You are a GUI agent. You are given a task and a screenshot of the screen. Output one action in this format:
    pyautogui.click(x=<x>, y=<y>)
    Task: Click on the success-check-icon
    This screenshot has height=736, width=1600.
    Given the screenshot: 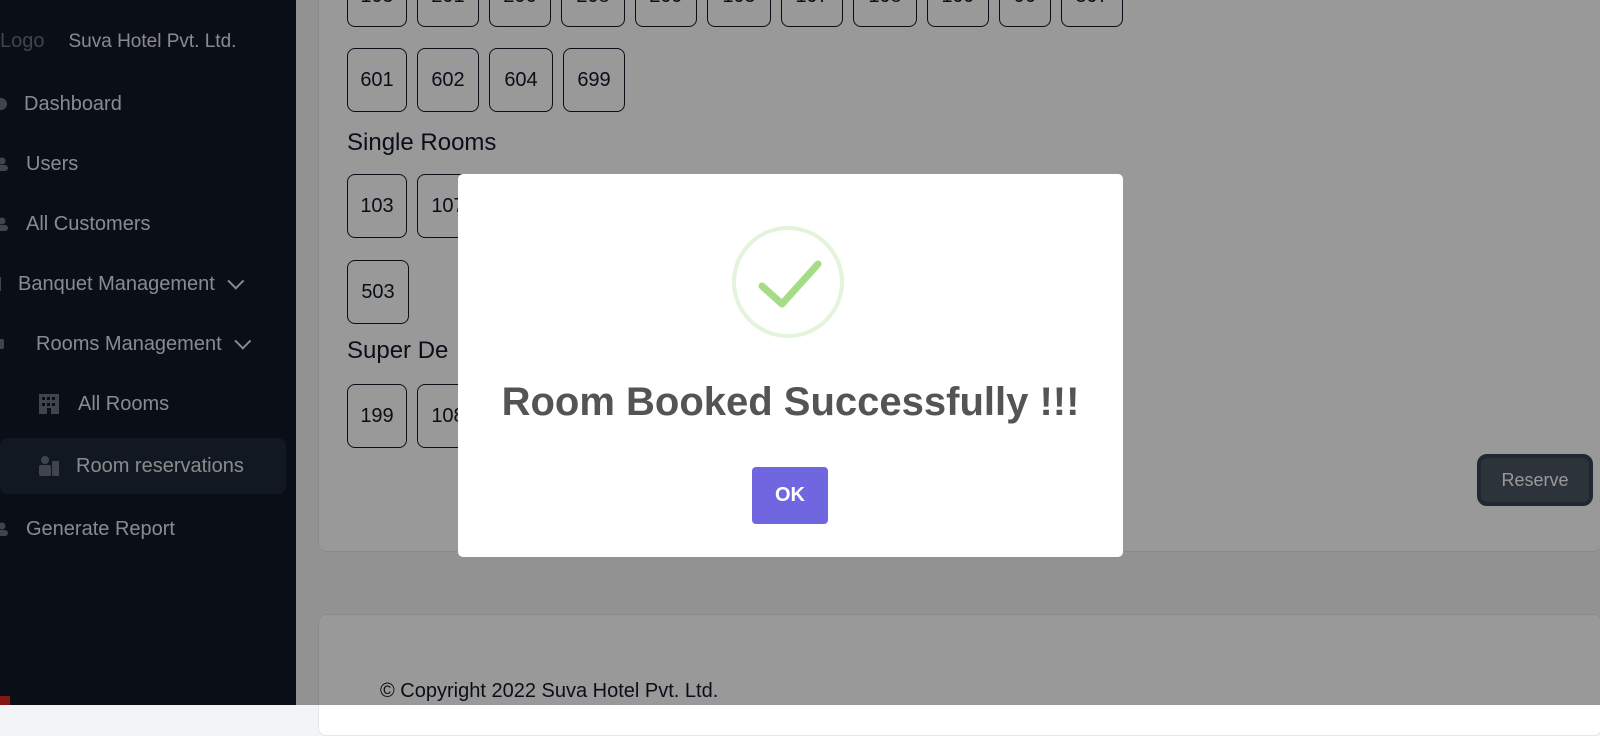 What is the action you would take?
    pyautogui.click(x=788, y=282)
    